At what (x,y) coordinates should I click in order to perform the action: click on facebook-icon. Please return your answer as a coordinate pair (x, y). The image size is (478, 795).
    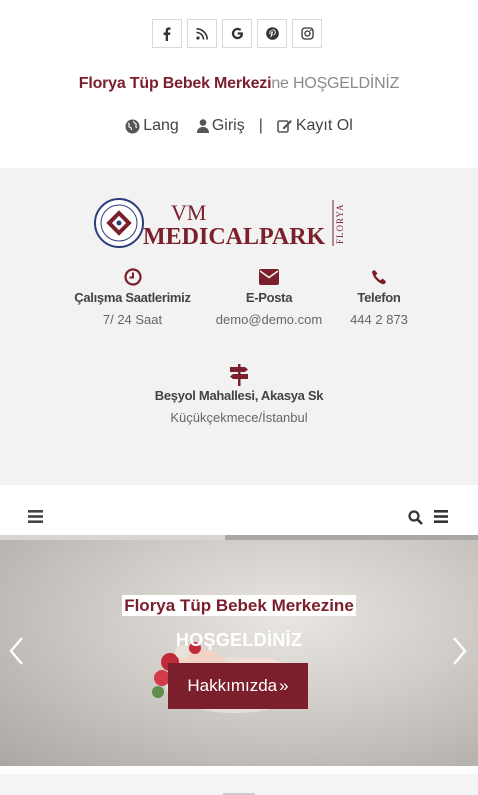
    Looking at the image, I should click on (167, 33).